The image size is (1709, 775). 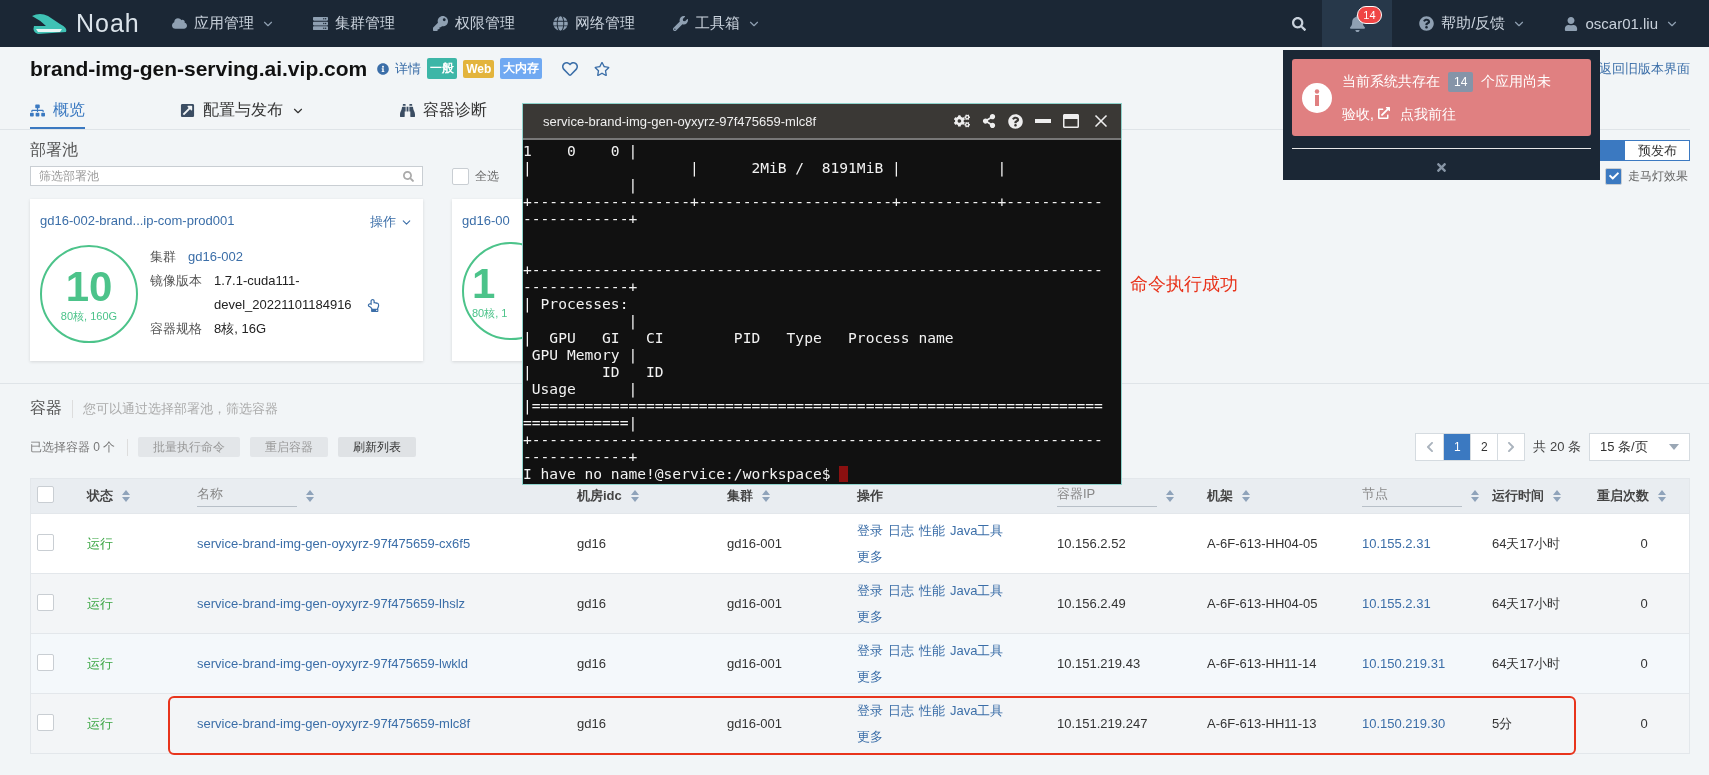 What do you see at coordinates (57, 114) in the screenshot?
I see `tab: 概览` at bounding box center [57, 114].